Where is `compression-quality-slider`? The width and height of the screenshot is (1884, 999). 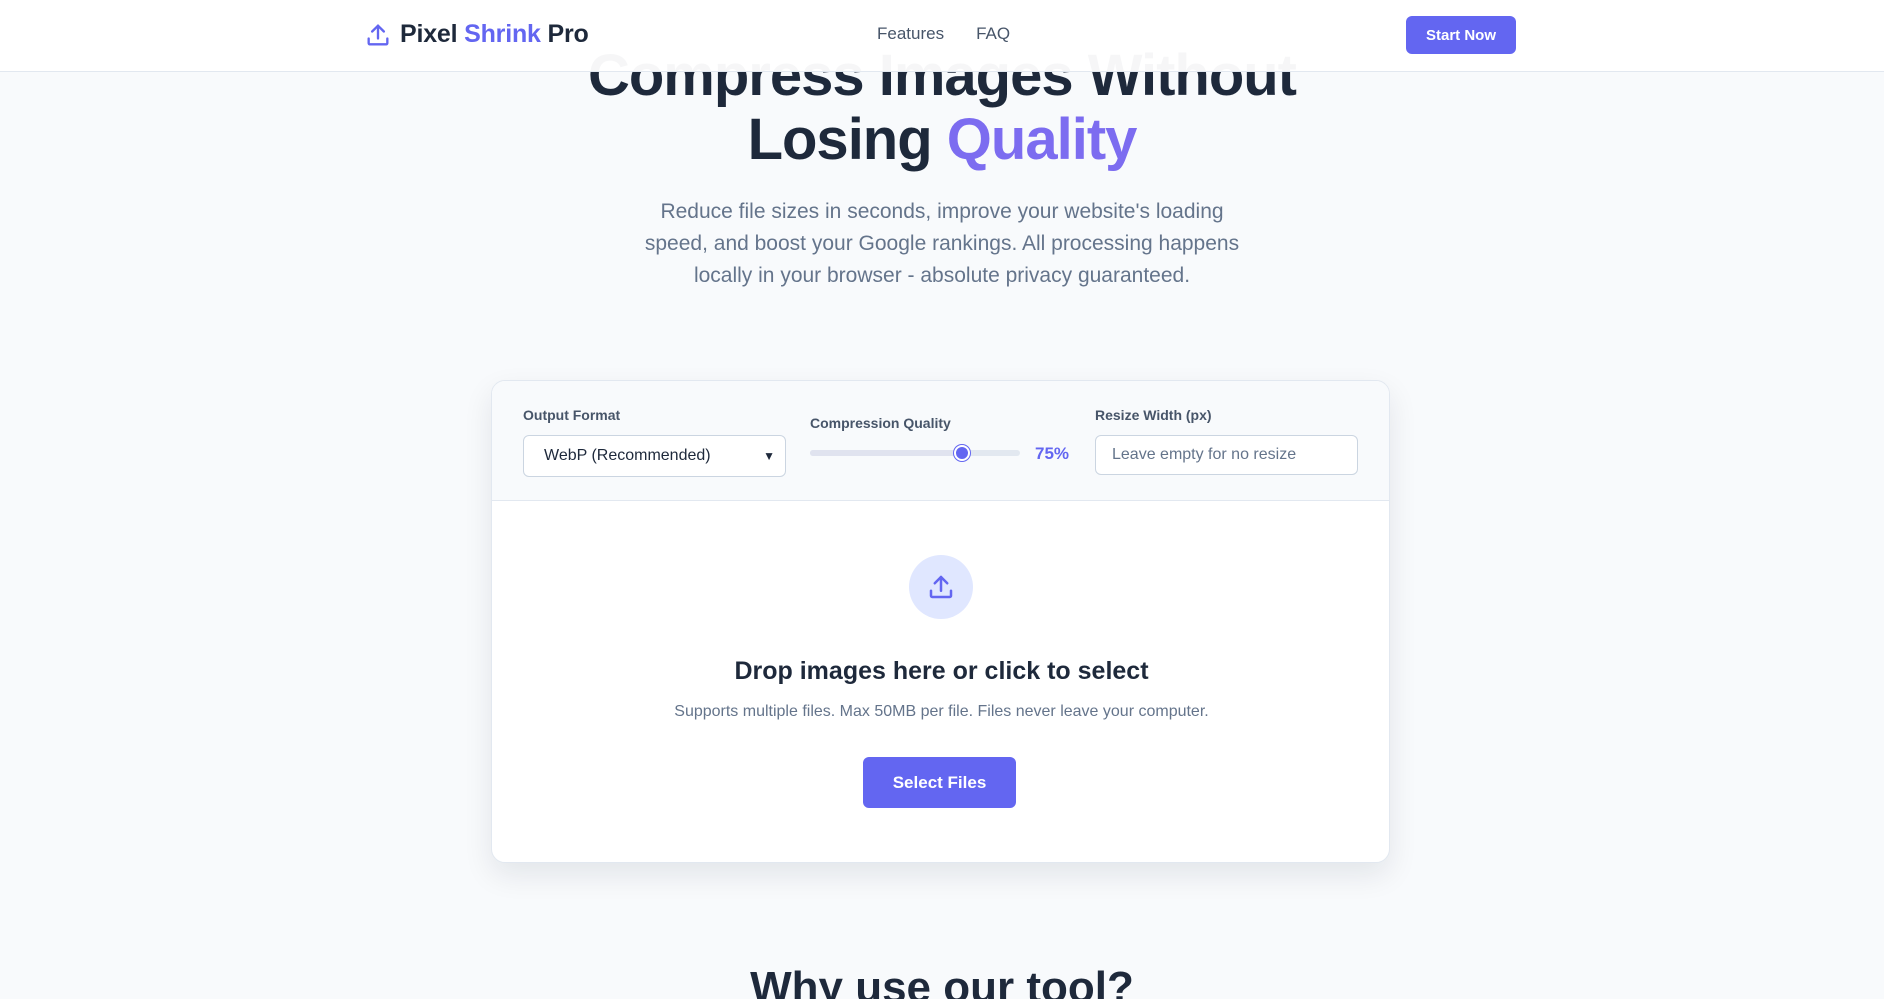 compression-quality-slider is located at coordinates (915, 453).